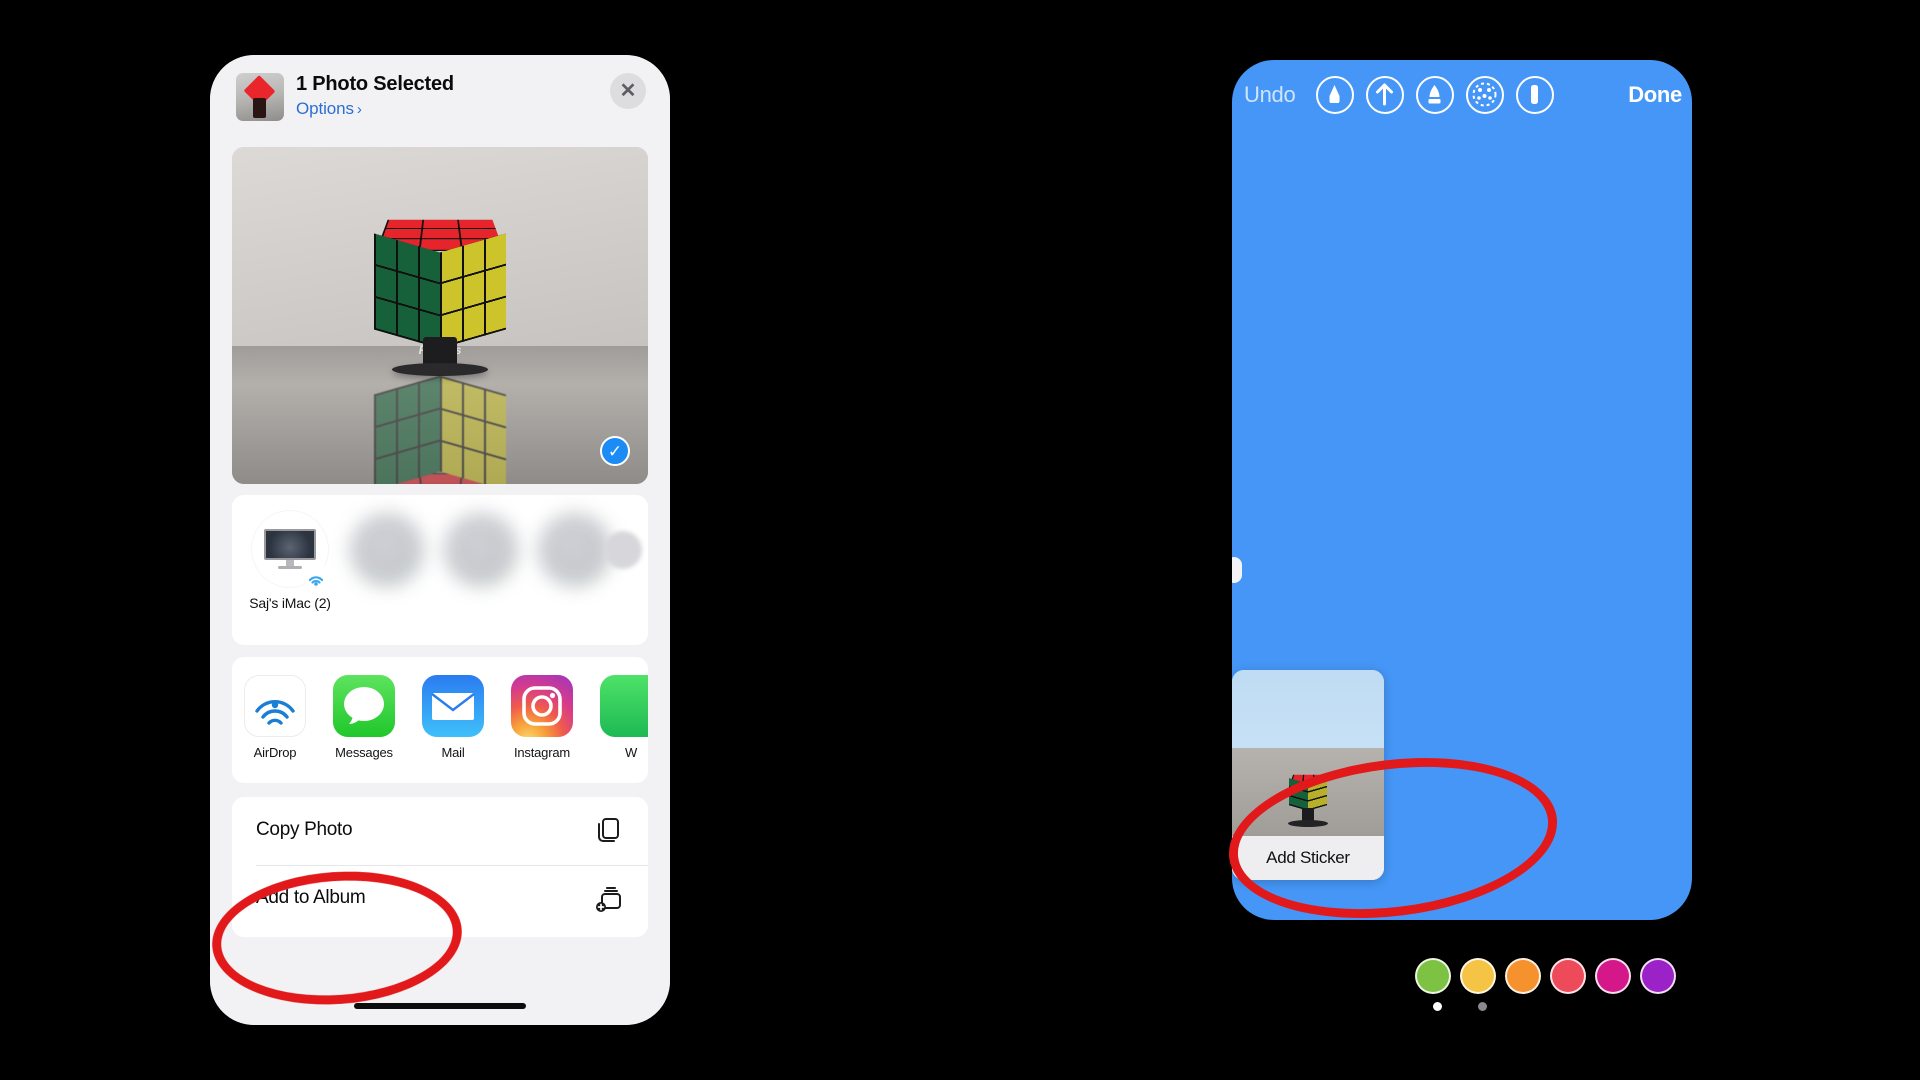  Describe the element at coordinates (259, 108) in the screenshot. I see `thumbnail-stand-shape` at that location.